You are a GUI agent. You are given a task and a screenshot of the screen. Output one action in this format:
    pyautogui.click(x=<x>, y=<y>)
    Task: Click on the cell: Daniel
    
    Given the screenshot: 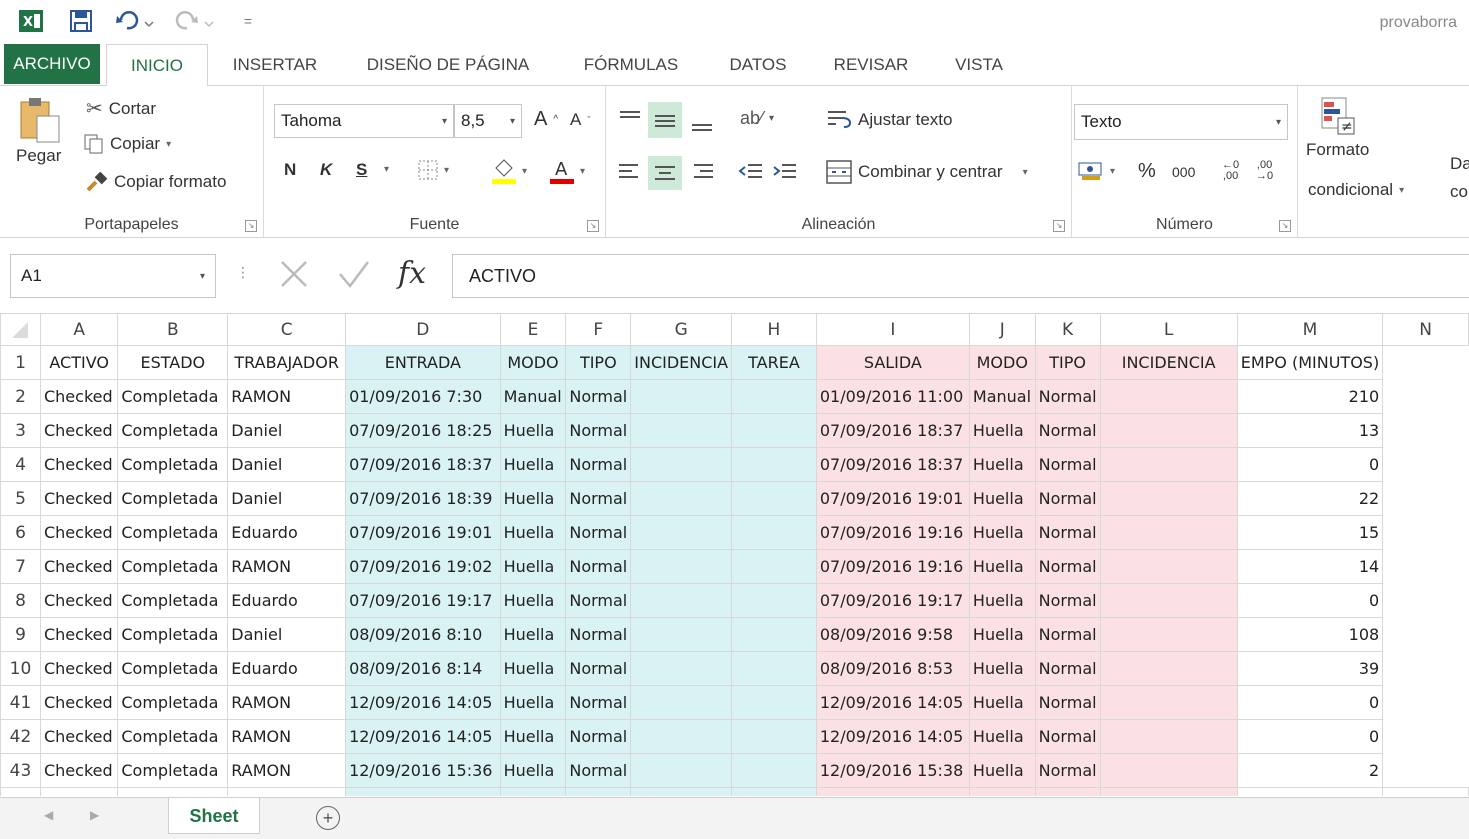 What is the action you would take?
    pyautogui.click(x=287, y=464)
    